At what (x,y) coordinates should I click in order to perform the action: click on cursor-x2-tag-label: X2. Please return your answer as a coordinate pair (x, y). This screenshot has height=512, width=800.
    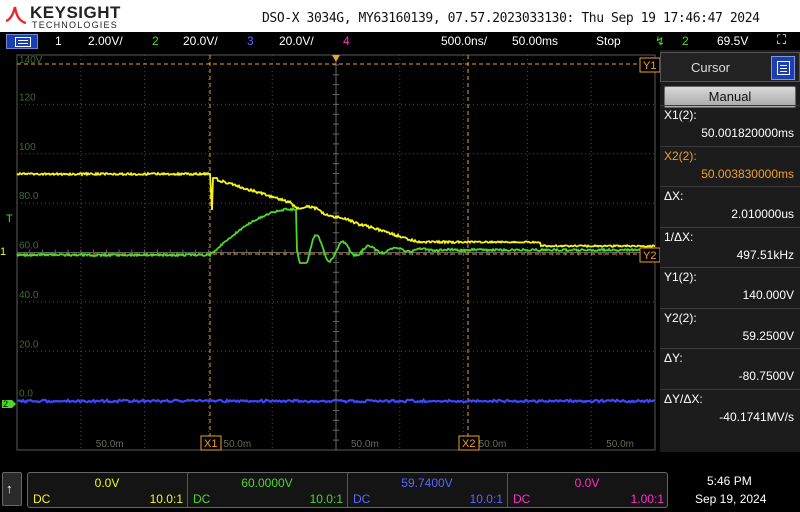
    Looking at the image, I should click on (468, 444).